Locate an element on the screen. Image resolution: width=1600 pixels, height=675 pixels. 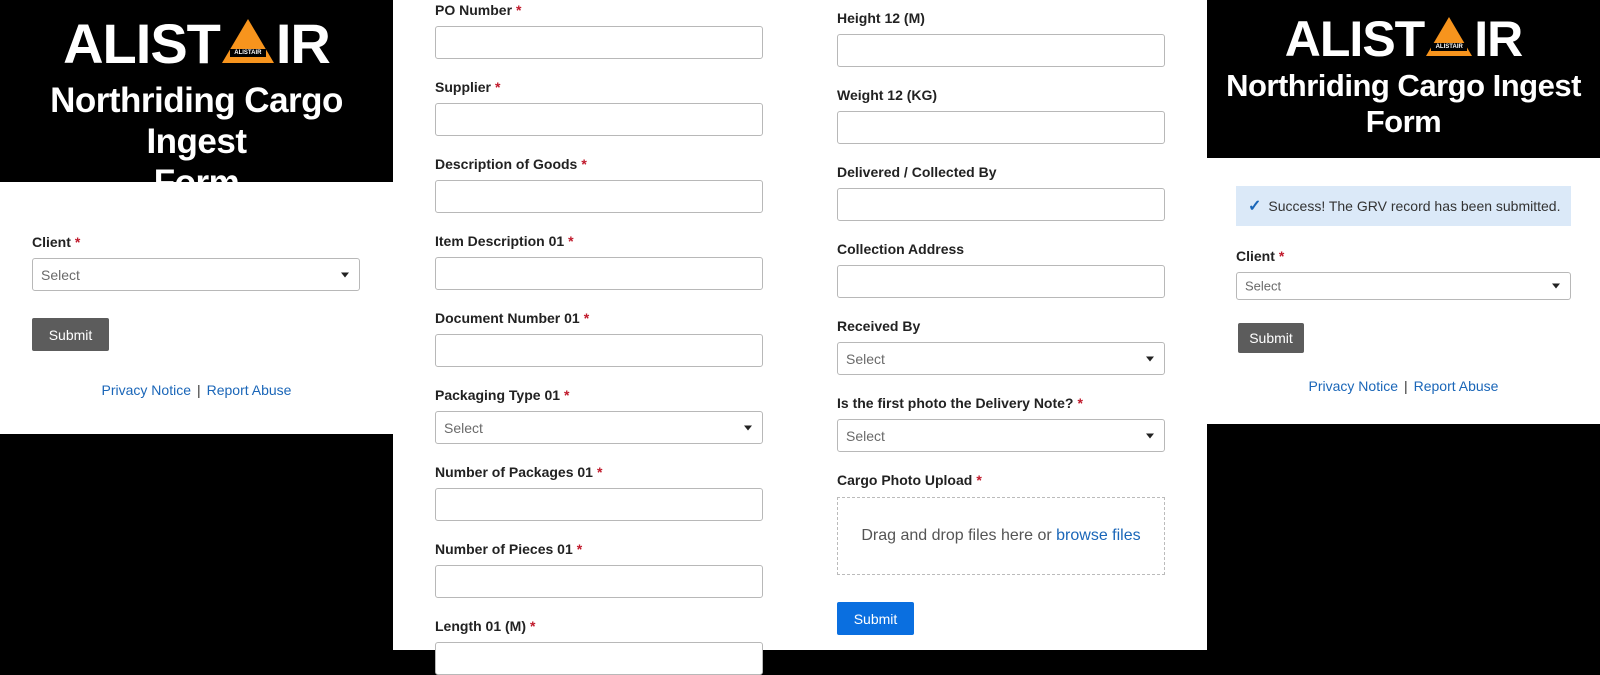
field-label-weight: Weight 12 (KG) is located at coordinates (887, 95).